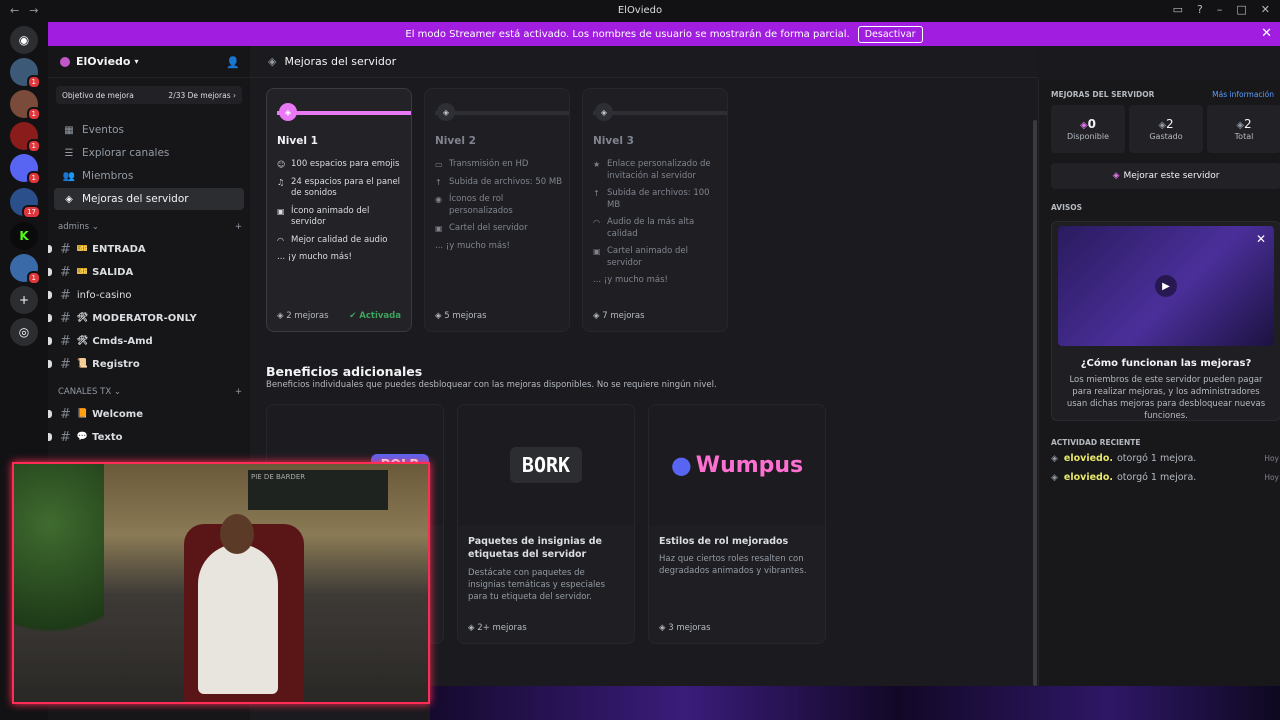 Image resolution: width=1280 pixels, height=720 pixels. Describe the element at coordinates (481, 228) in the screenshot. I see `tier-perk: ▣ Cartel del servidor` at that location.